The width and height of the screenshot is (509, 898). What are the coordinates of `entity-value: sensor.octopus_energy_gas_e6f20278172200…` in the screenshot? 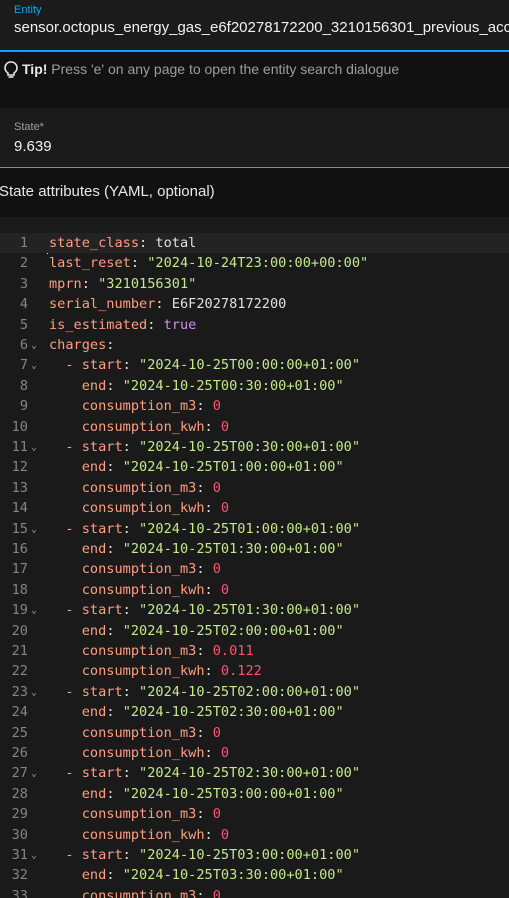 It's located at (261, 27).